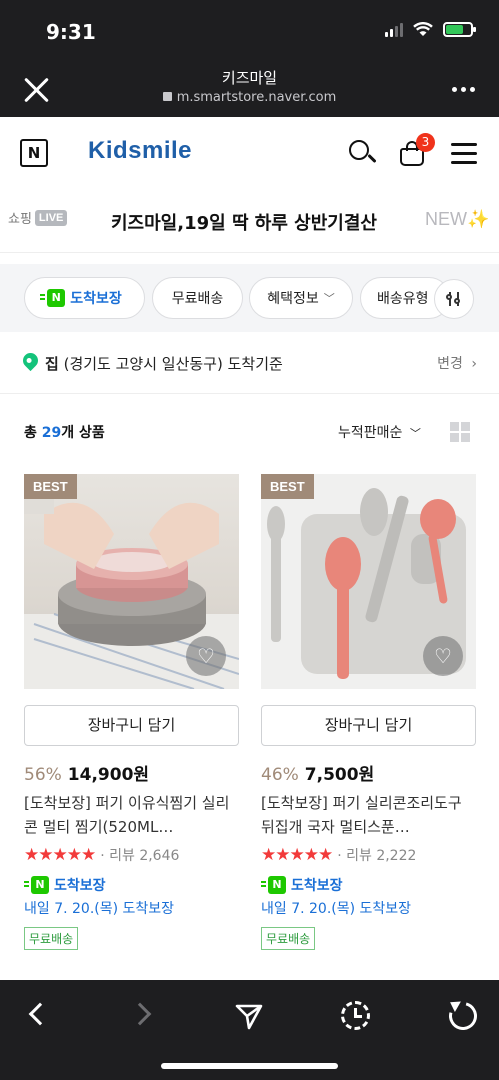  I want to click on count-number: 29, so click(51, 433).